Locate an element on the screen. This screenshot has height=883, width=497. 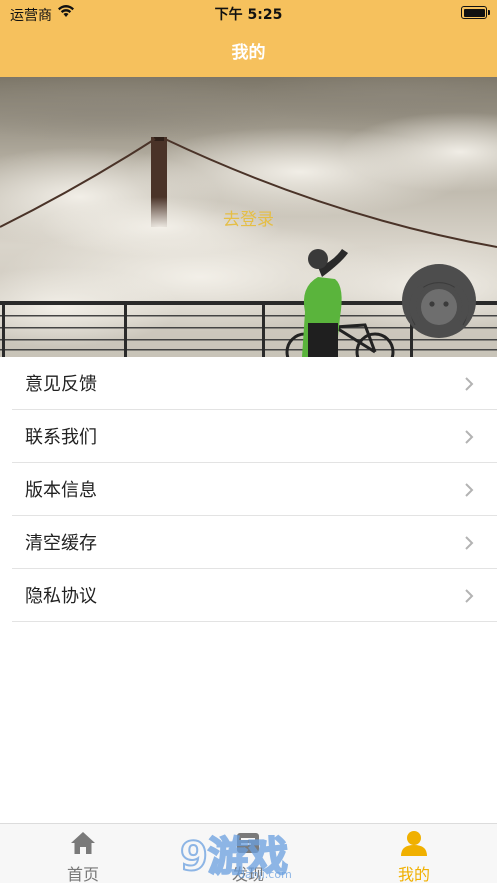
menu-item-clear-cache: 清空缓存 is located at coordinates (254, 542).